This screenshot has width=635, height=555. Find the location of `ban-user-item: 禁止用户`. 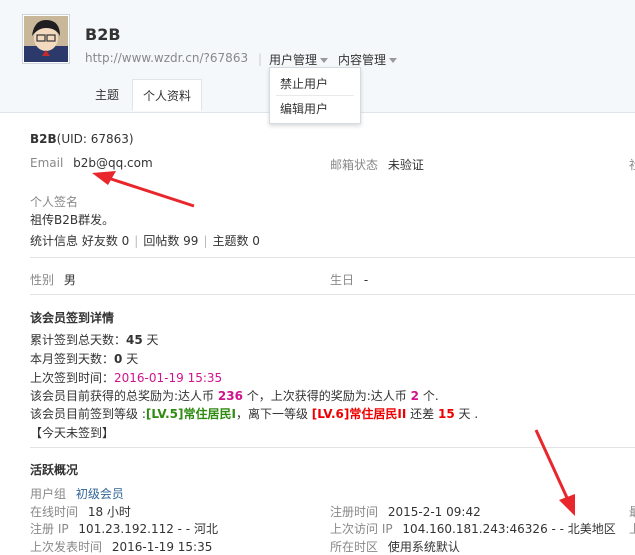

ban-user-item: 禁止用户 is located at coordinates (304, 83).